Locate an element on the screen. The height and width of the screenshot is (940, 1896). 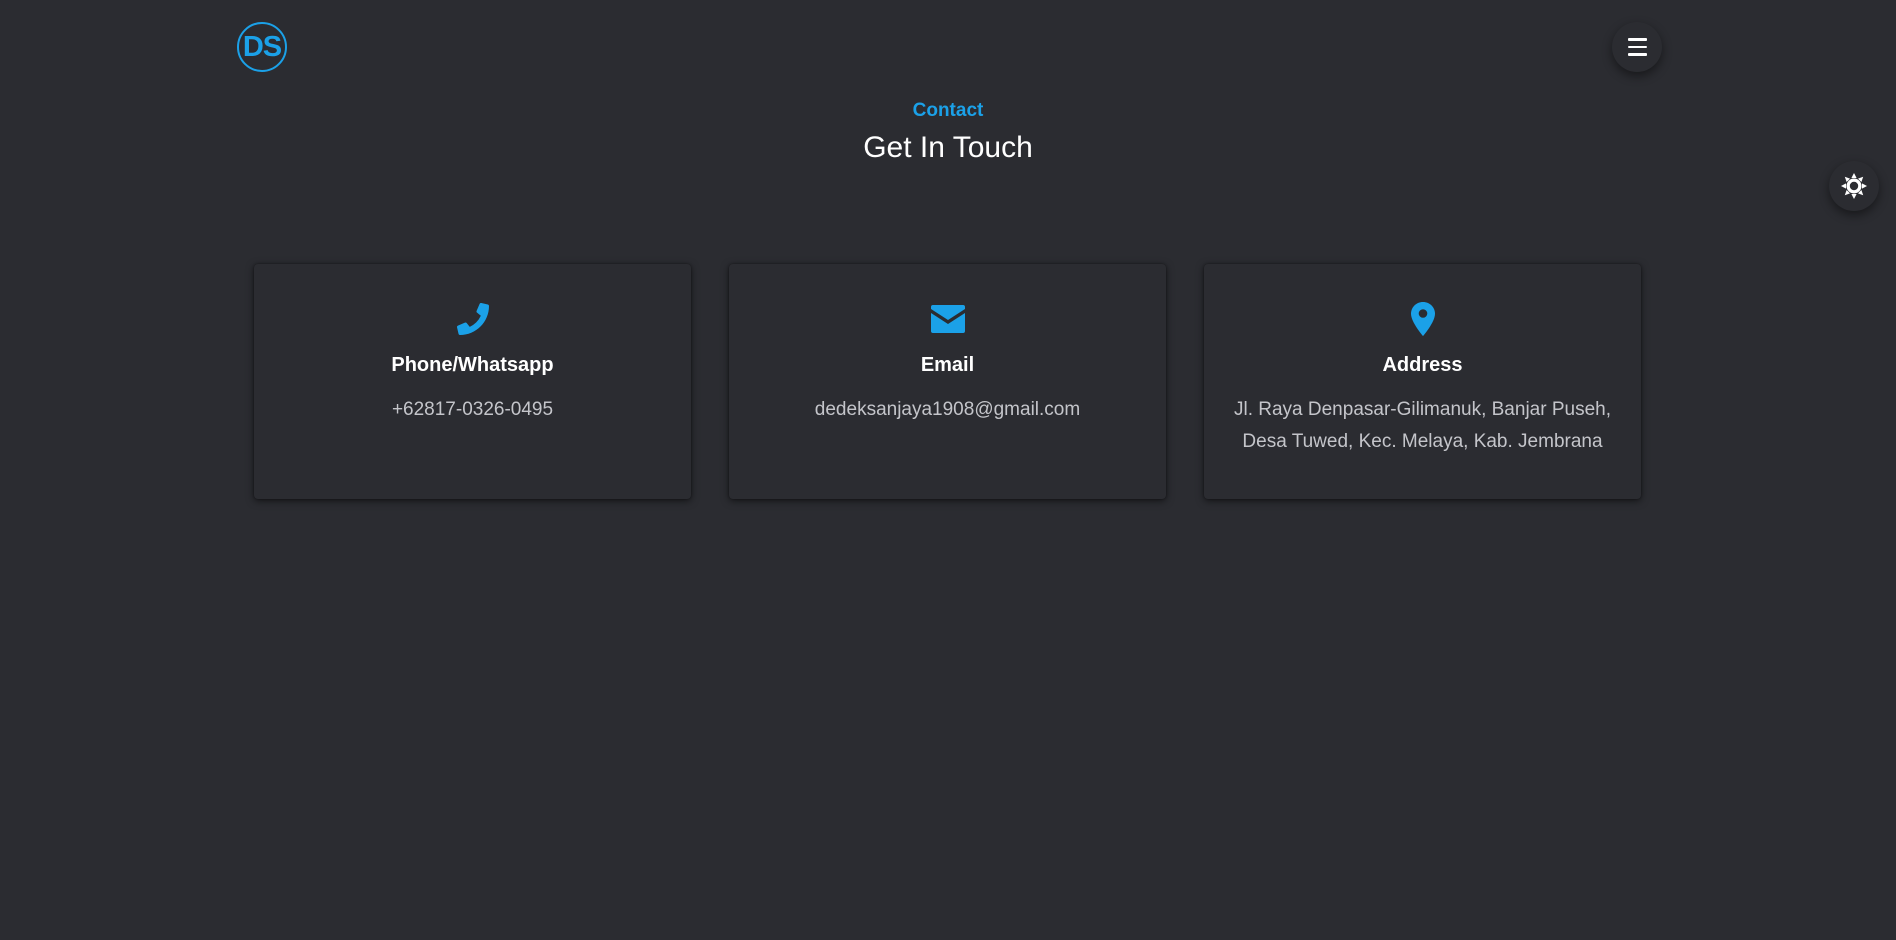
hamburger-menu-icon is located at coordinates (1637, 47).